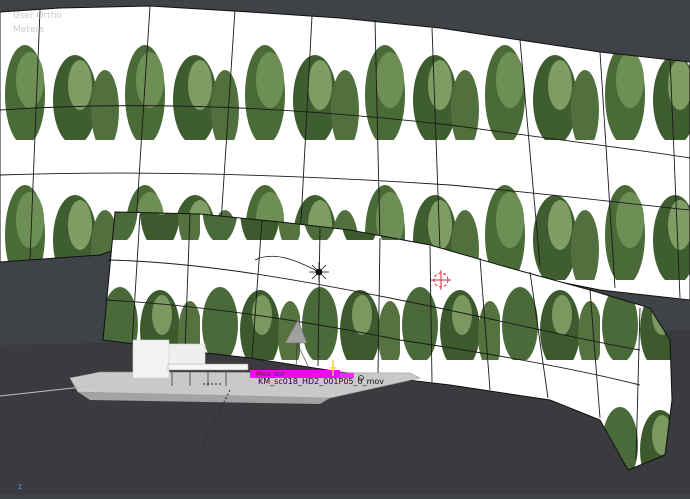 The image size is (690, 499). What do you see at coordinates (321, 381) in the screenshot?
I see `object-name-label: KM_sc018_HD2_001P05_0_mov` at bounding box center [321, 381].